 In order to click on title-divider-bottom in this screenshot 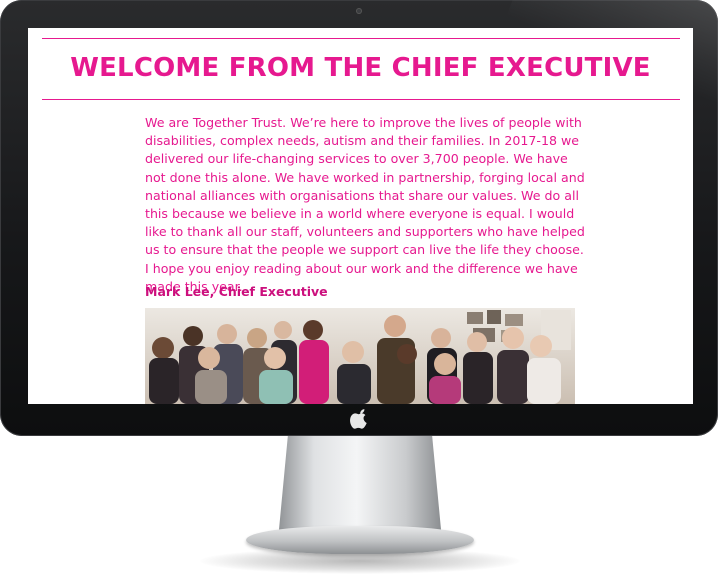, I will do `click(361, 99)`.